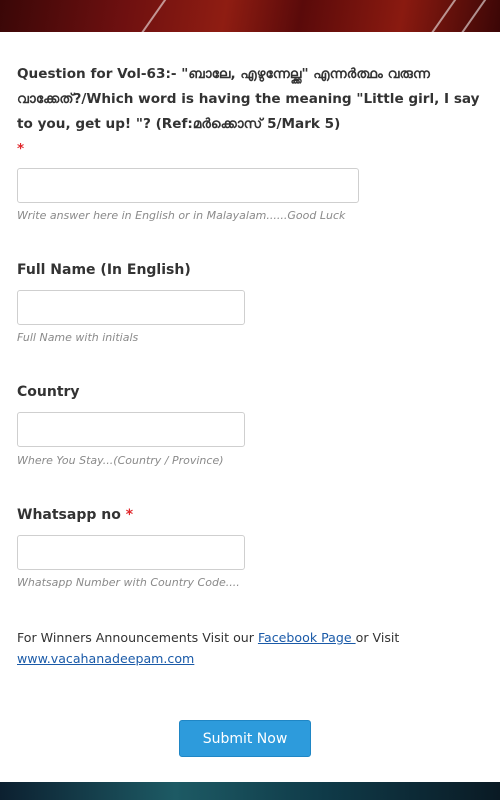 This screenshot has width=500, height=800. What do you see at coordinates (307, 637) in the screenshot?
I see `facebook-page-link: Facebook Page` at bounding box center [307, 637].